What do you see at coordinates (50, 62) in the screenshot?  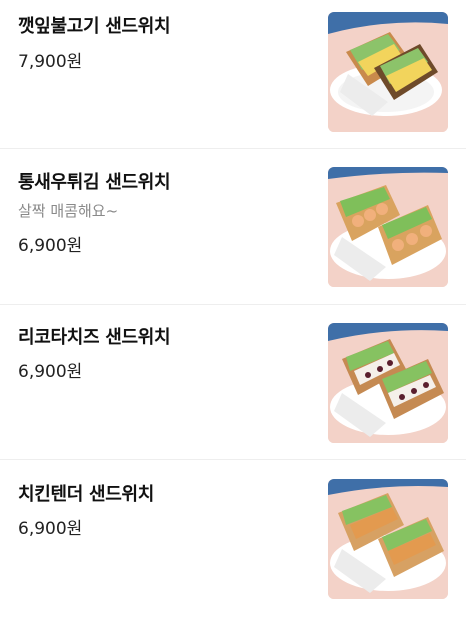 I see `menu-item-price: 7,900원` at bounding box center [50, 62].